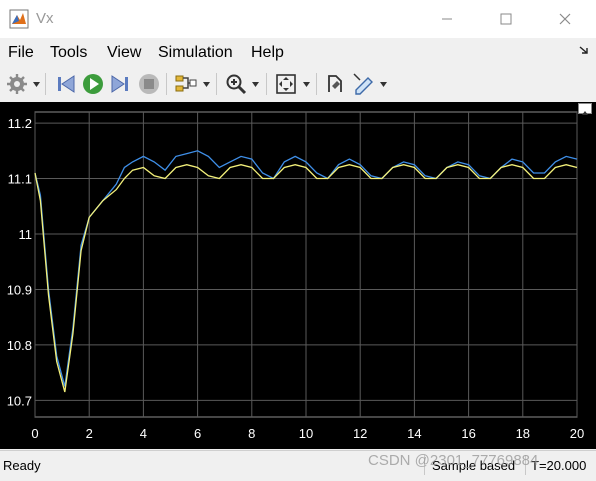  What do you see at coordinates (298, 19) in the screenshot?
I see `title-bar: Vx` at bounding box center [298, 19].